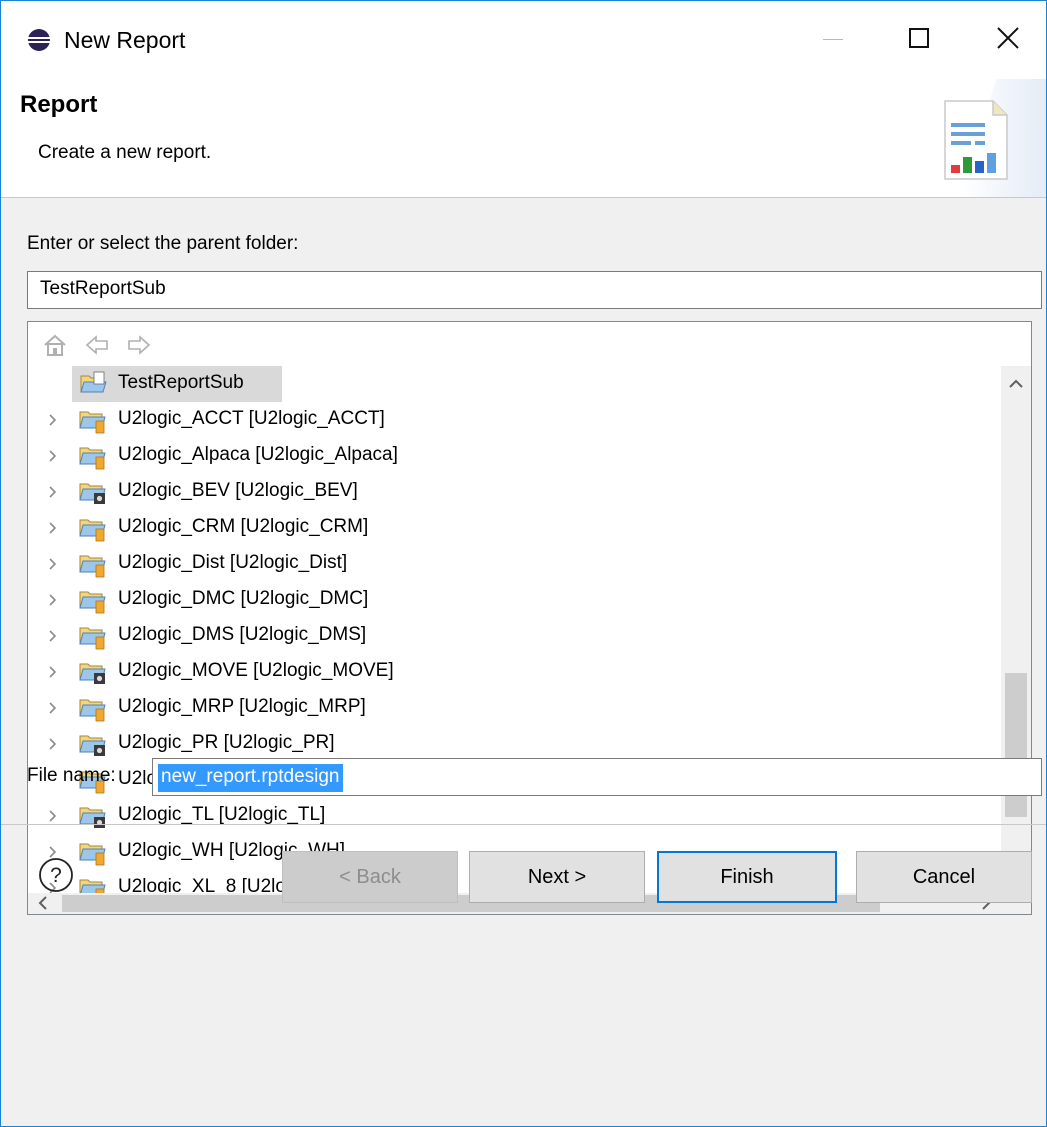 This screenshot has width=1047, height=1127. Describe the element at coordinates (523, 824) in the screenshot. I see `button-bar-separator` at that location.